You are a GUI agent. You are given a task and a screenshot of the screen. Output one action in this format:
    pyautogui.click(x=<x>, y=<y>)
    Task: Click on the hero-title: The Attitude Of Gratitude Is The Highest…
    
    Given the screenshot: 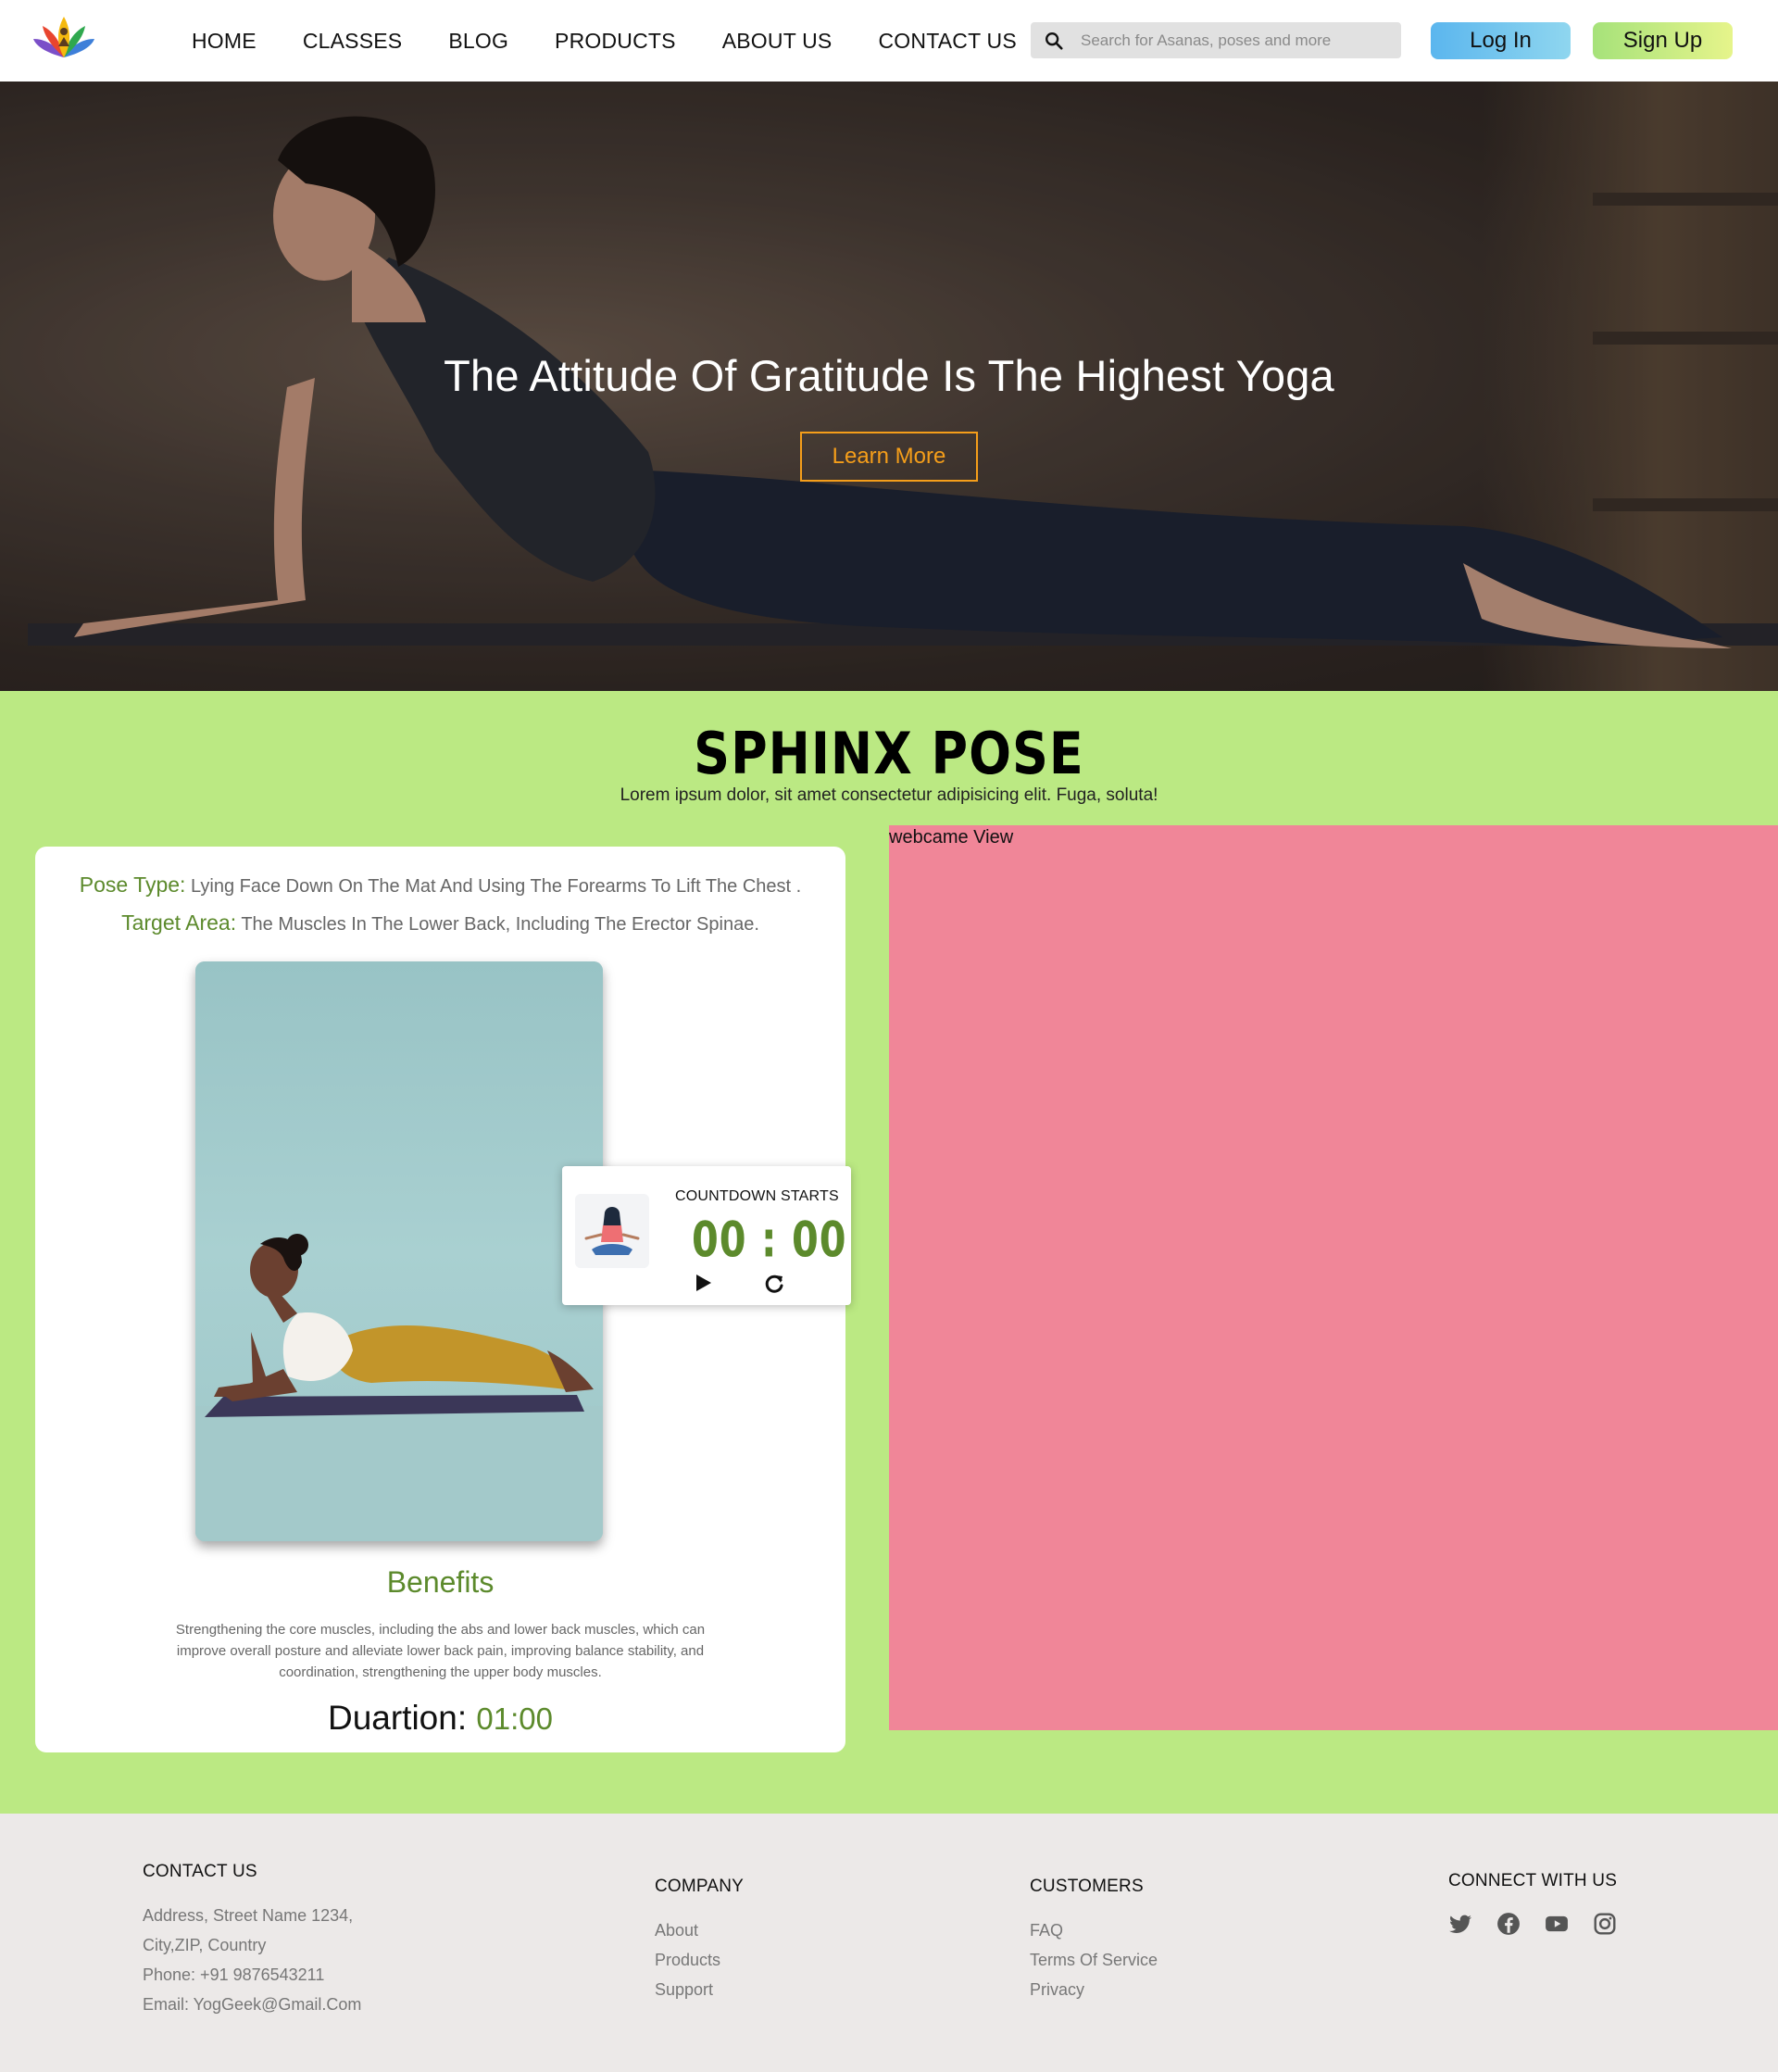 What is the action you would take?
    pyautogui.click(x=889, y=375)
    